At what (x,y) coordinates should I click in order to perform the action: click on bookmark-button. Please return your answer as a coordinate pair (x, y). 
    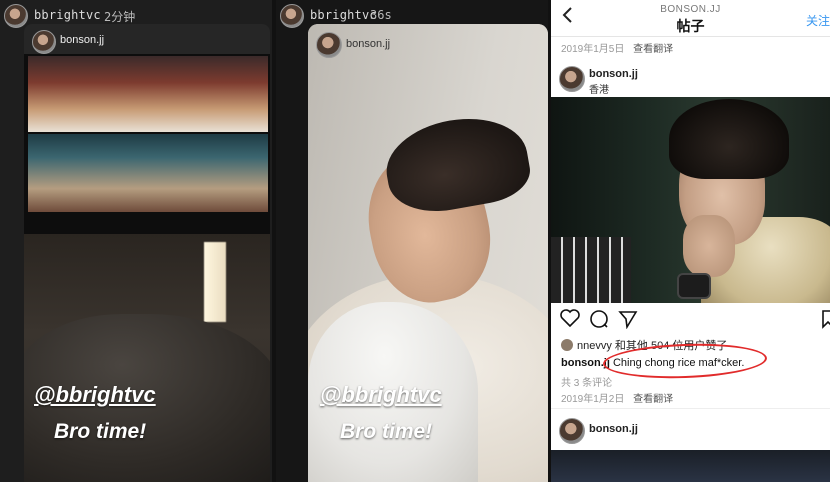
    Looking at the image, I should click on (823, 320).